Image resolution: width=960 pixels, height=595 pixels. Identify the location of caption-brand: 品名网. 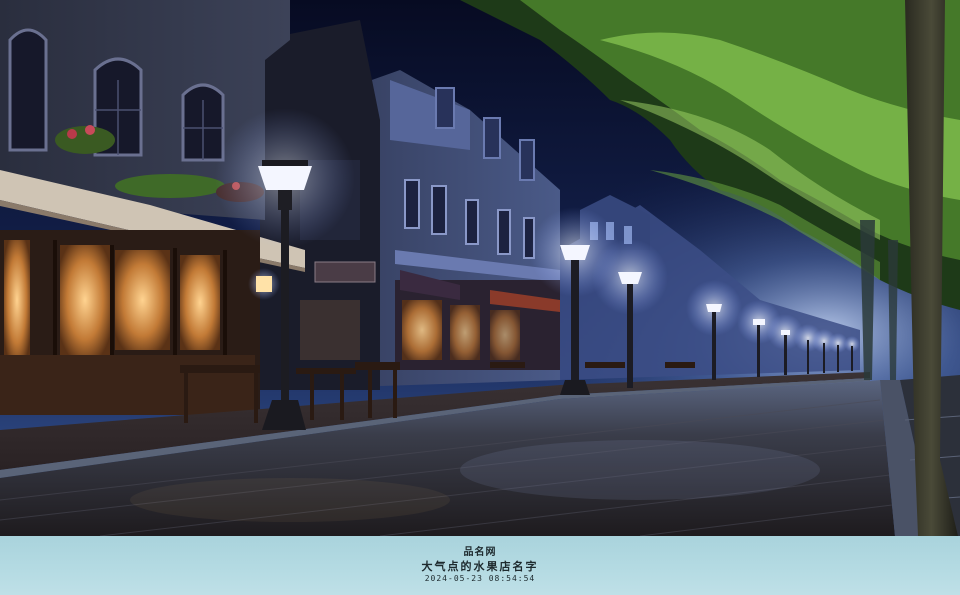
(480, 553).